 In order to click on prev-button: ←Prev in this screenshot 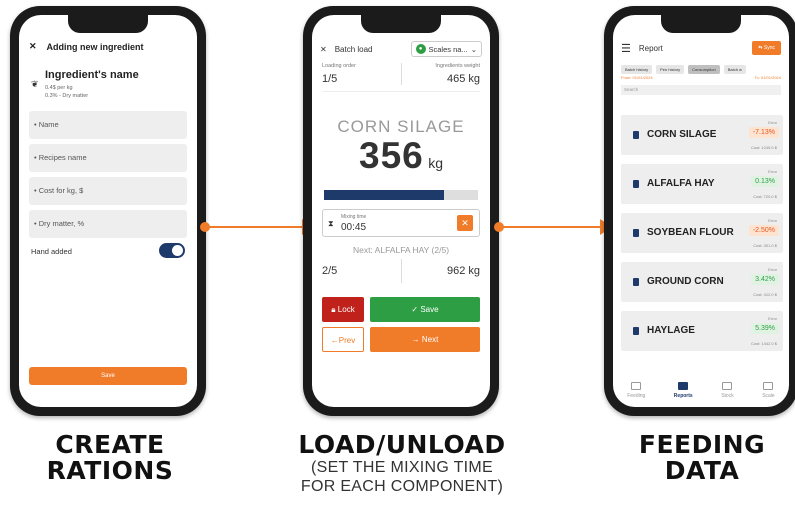, I will do `click(343, 339)`.